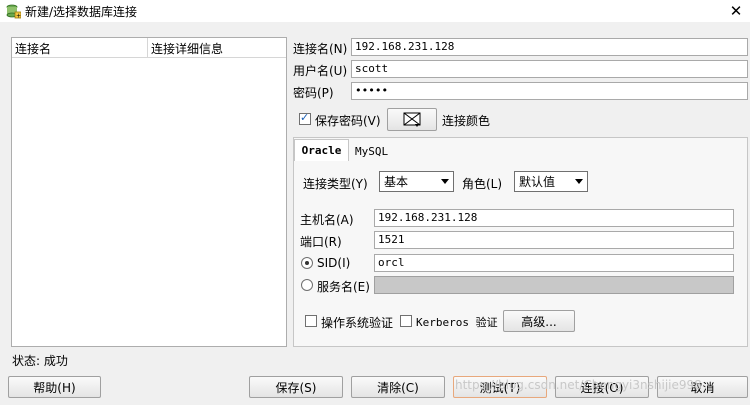 The height and width of the screenshot is (405, 750). I want to click on sid-input: orcl, so click(554, 263).